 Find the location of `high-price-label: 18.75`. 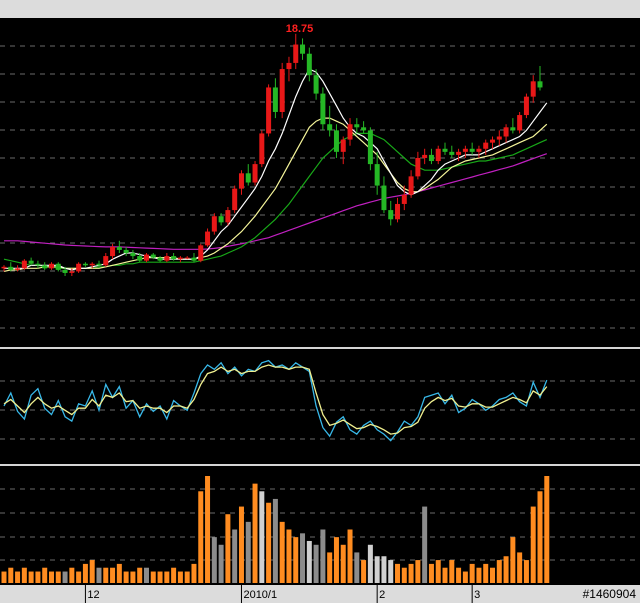

high-price-label: 18.75 is located at coordinates (300, 29).